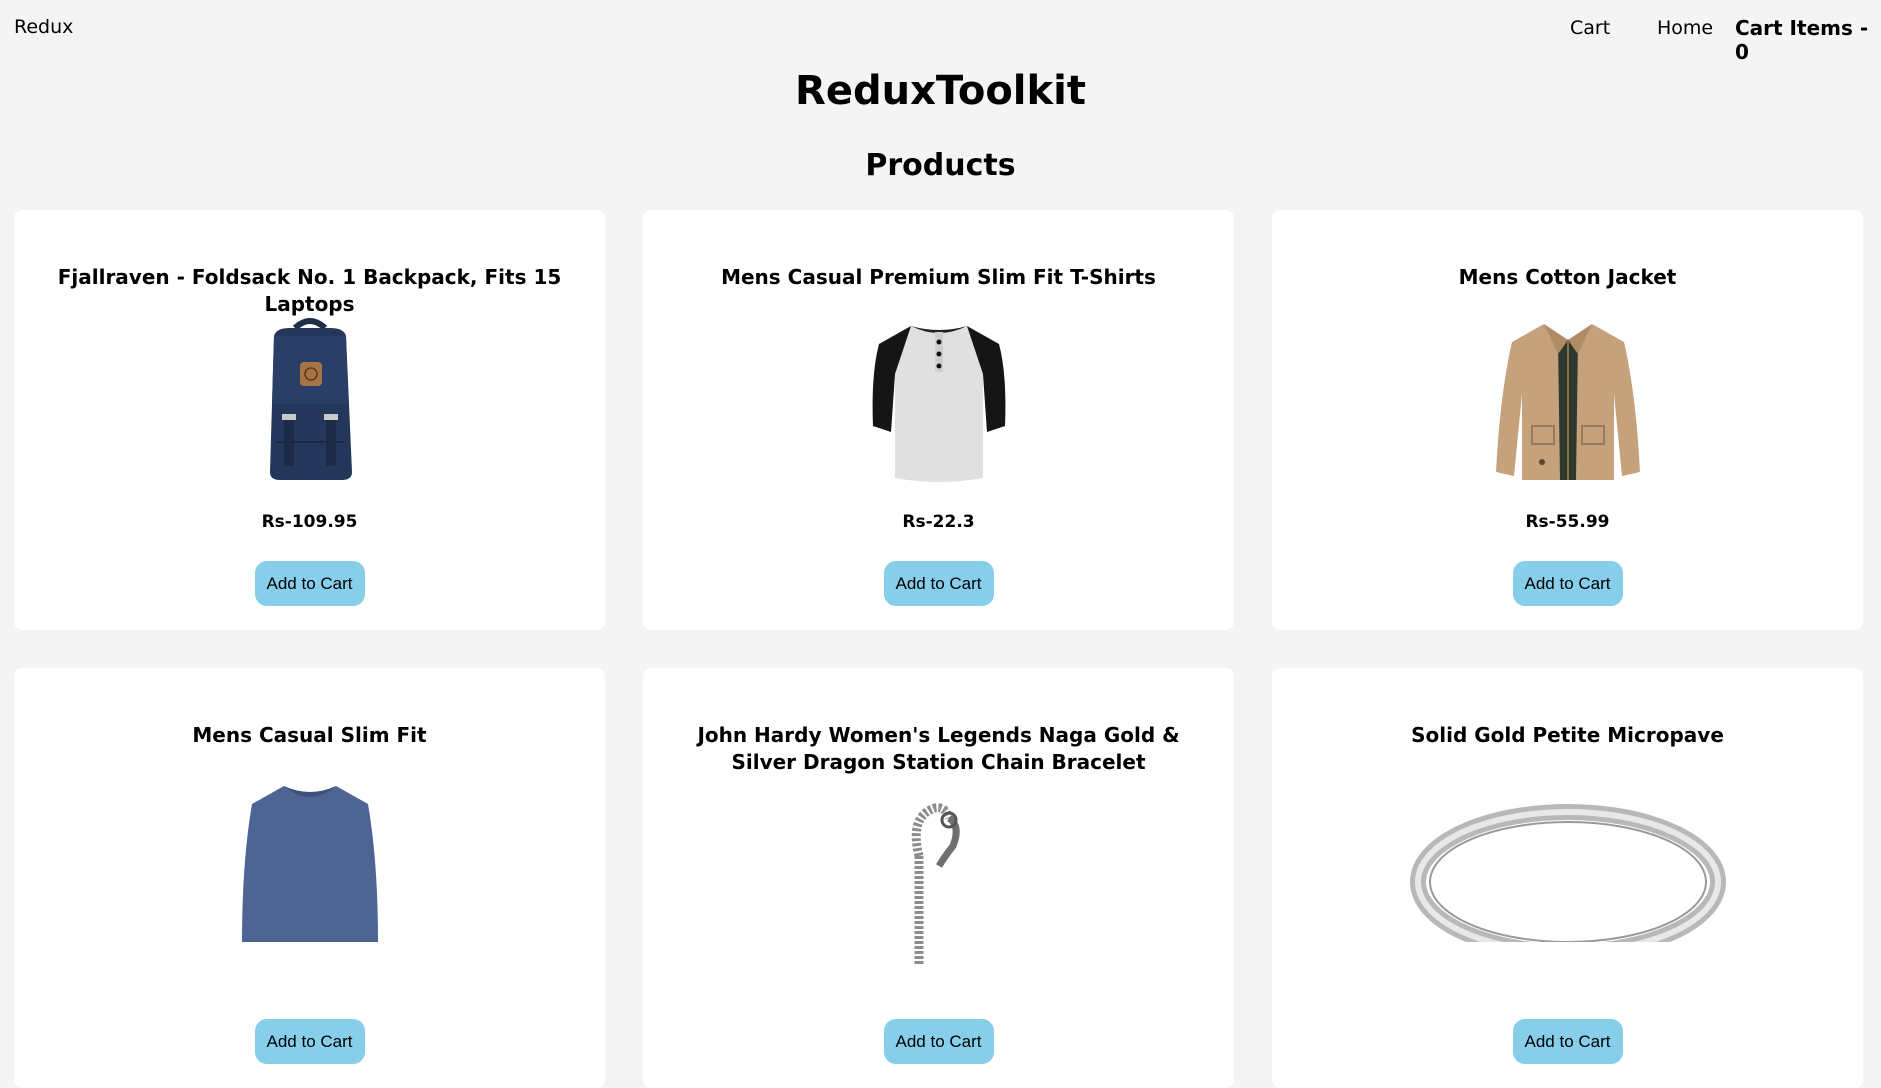 This screenshot has width=1881, height=1088. What do you see at coordinates (1685, 28) in the screenshot?
I see `nav-home-link: Home` at bounding box center [1685, 28].